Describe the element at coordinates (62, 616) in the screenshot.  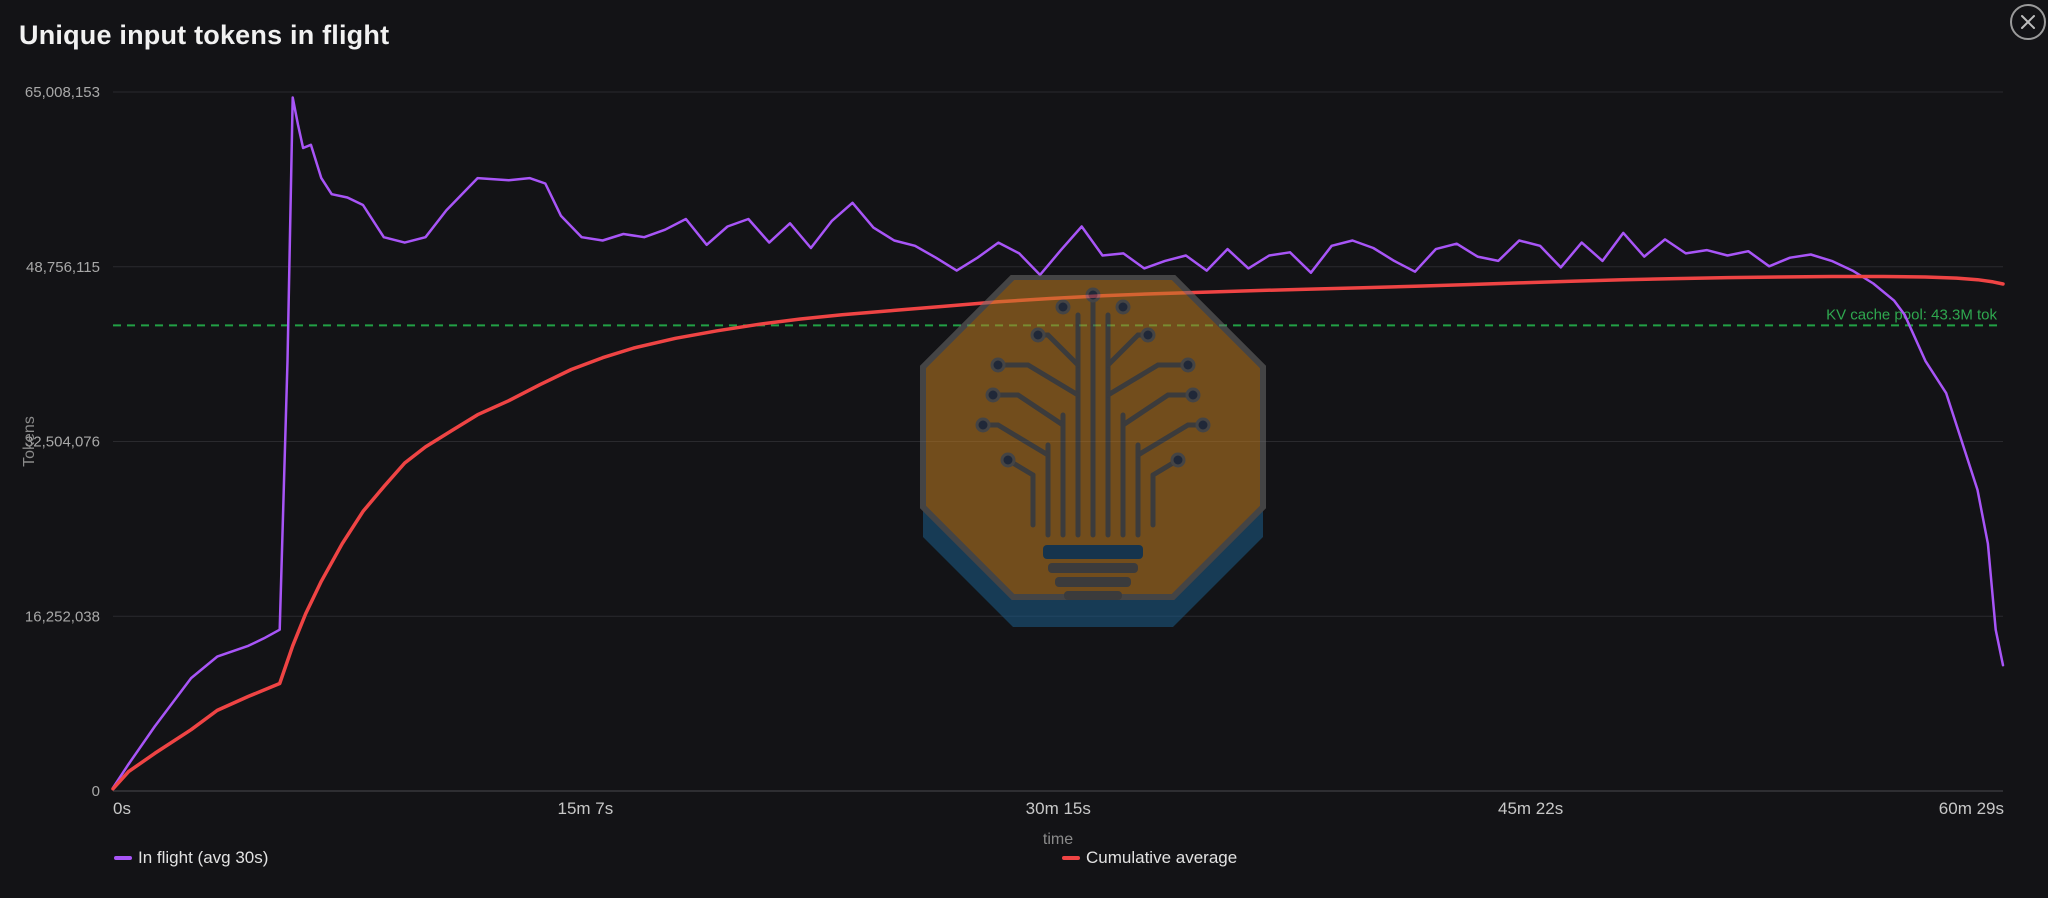
I see `y-tick-label: 16,252,038` at that location.